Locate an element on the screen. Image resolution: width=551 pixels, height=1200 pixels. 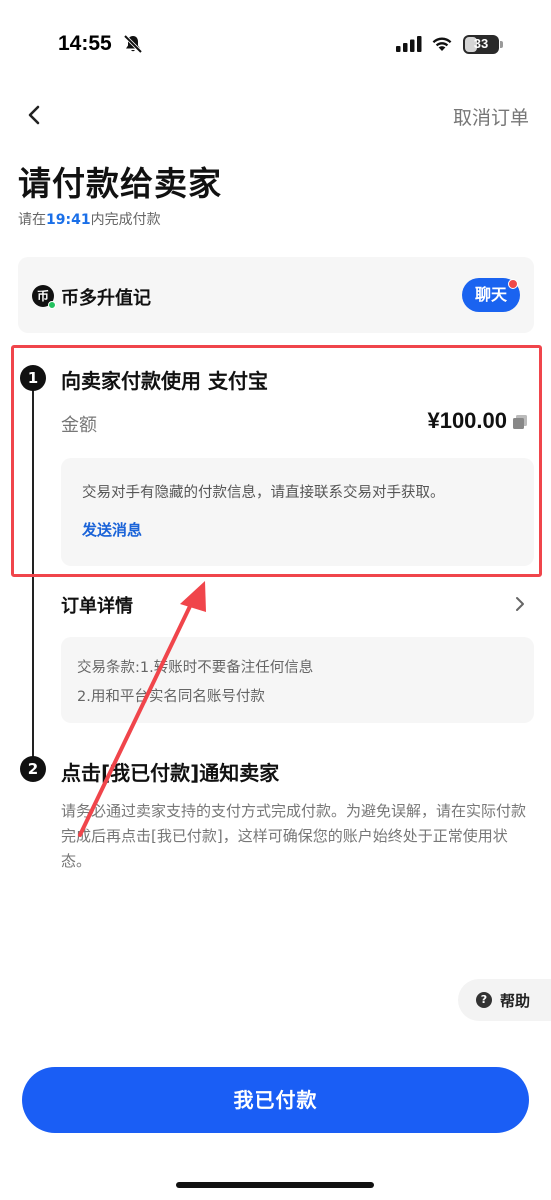
status-bar: 14:55 33 is located at coordinates (275, 45).